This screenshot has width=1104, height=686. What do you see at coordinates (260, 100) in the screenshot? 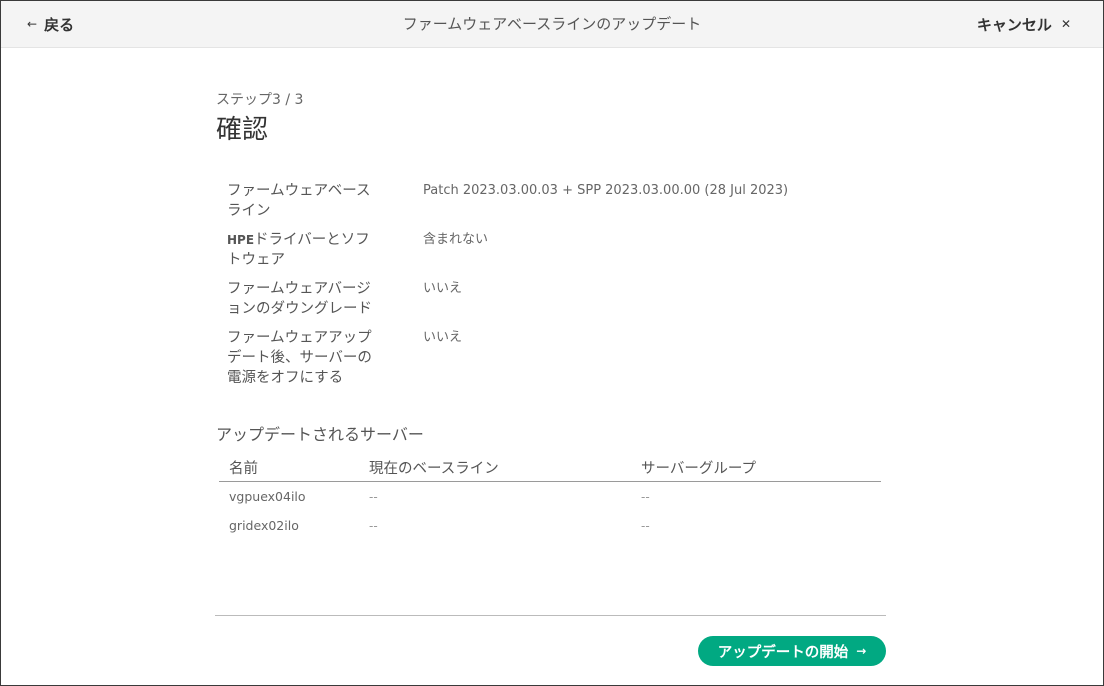
I see `step-indicator: ステップ3 / 3` at bounding box center [260, 100].